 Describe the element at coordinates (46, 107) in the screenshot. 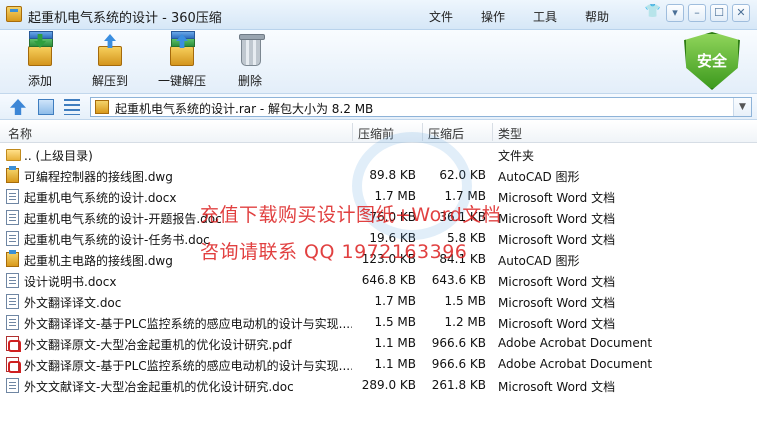

I see `thumbnail-view-icon` at that location.